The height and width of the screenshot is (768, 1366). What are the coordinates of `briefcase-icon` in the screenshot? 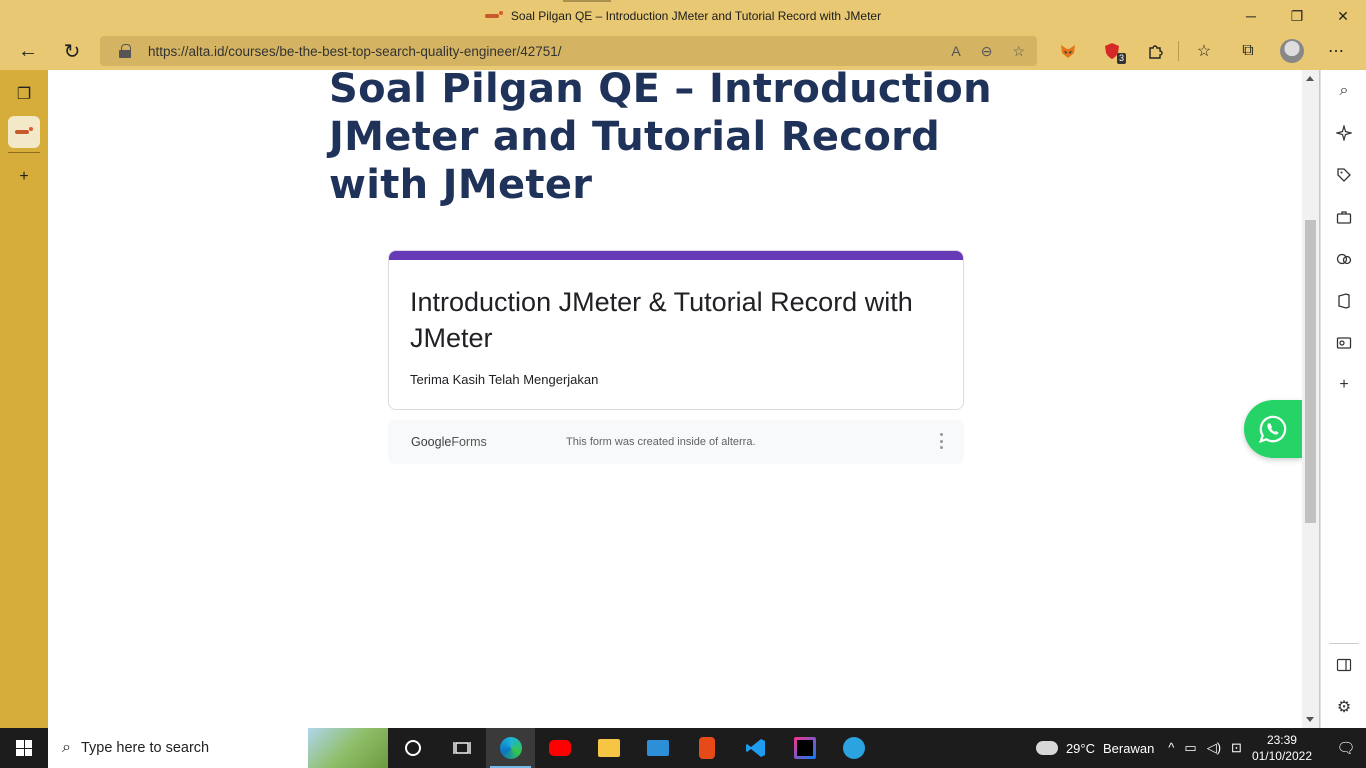 It's located at (1344, 217).